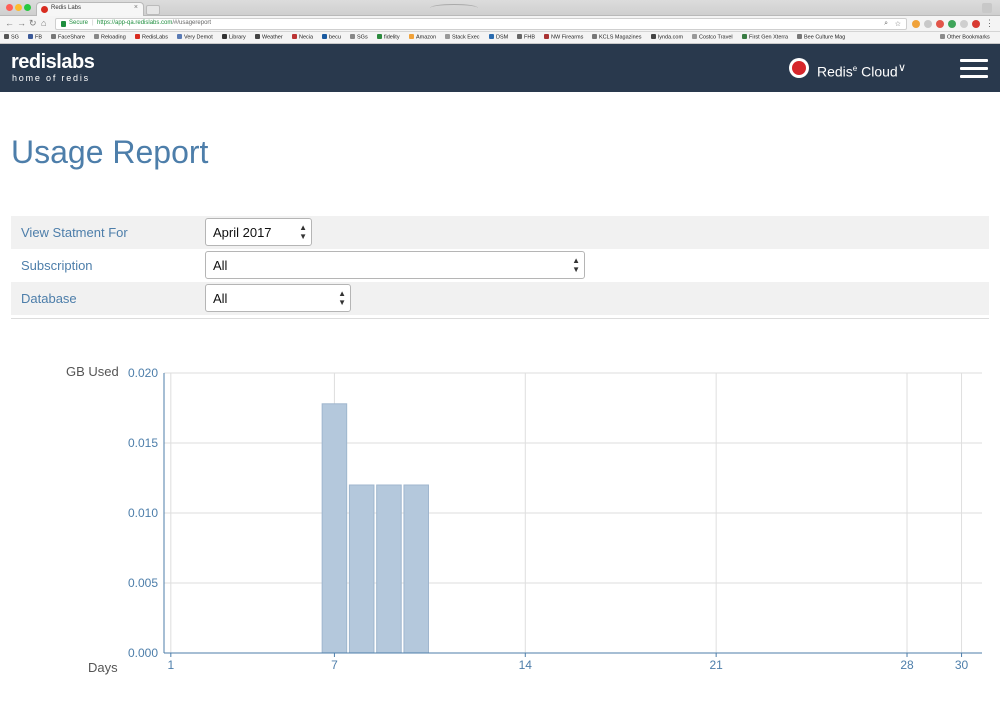  I want to click on bookmark-item: Bee Culture Mag, so click(821, 37).